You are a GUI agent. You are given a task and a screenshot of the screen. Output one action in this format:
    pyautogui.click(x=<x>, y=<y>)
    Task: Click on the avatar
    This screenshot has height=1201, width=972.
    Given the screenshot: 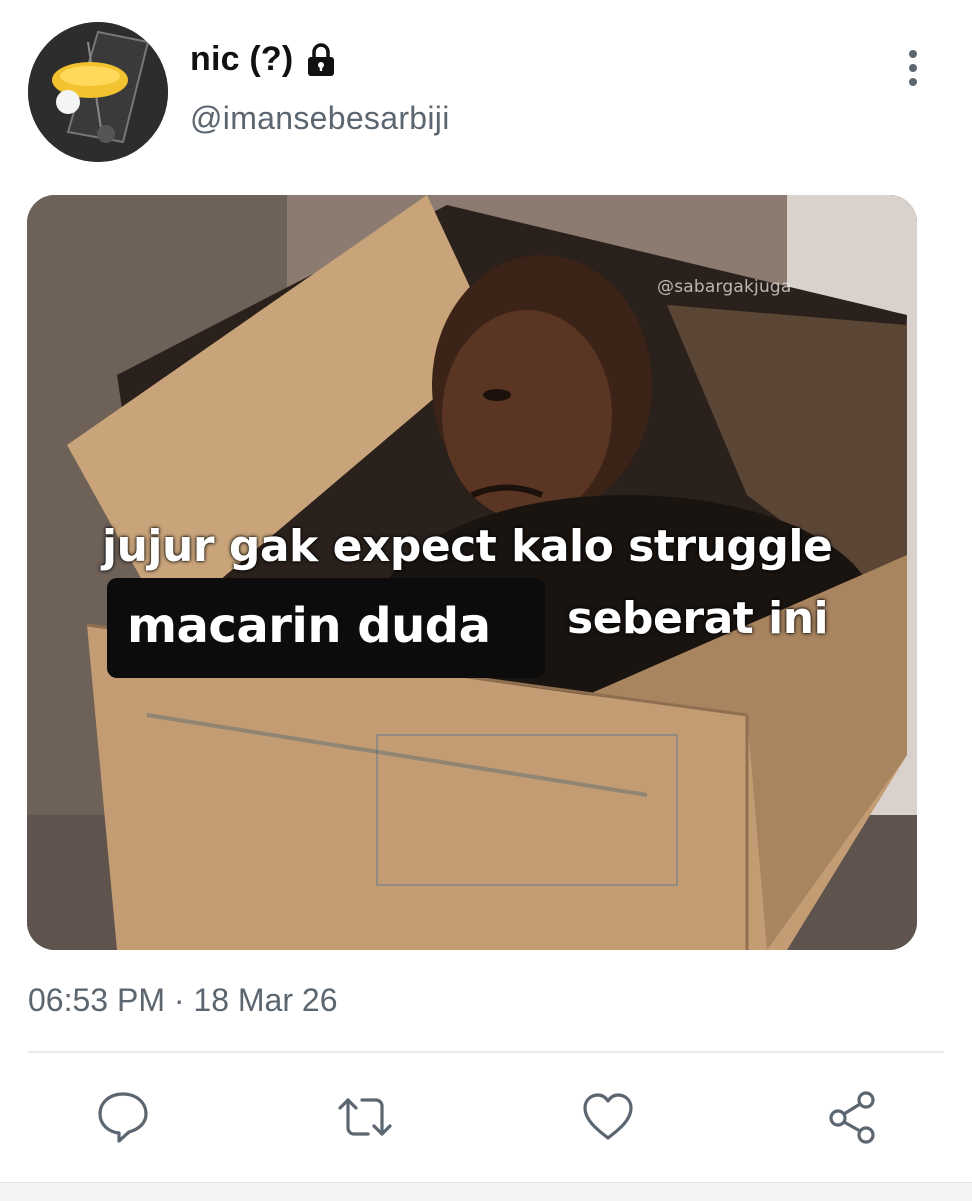 What is the action you would take?
    pyautogui.click(x=98, y=92)
    